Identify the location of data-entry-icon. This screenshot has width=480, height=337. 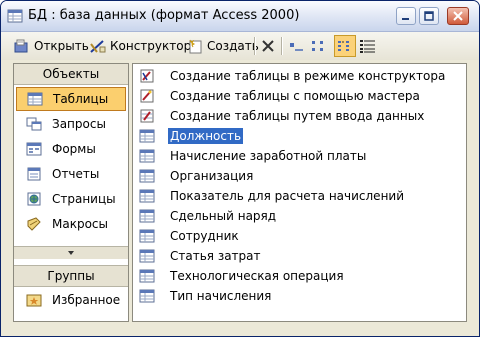
(147, 116).